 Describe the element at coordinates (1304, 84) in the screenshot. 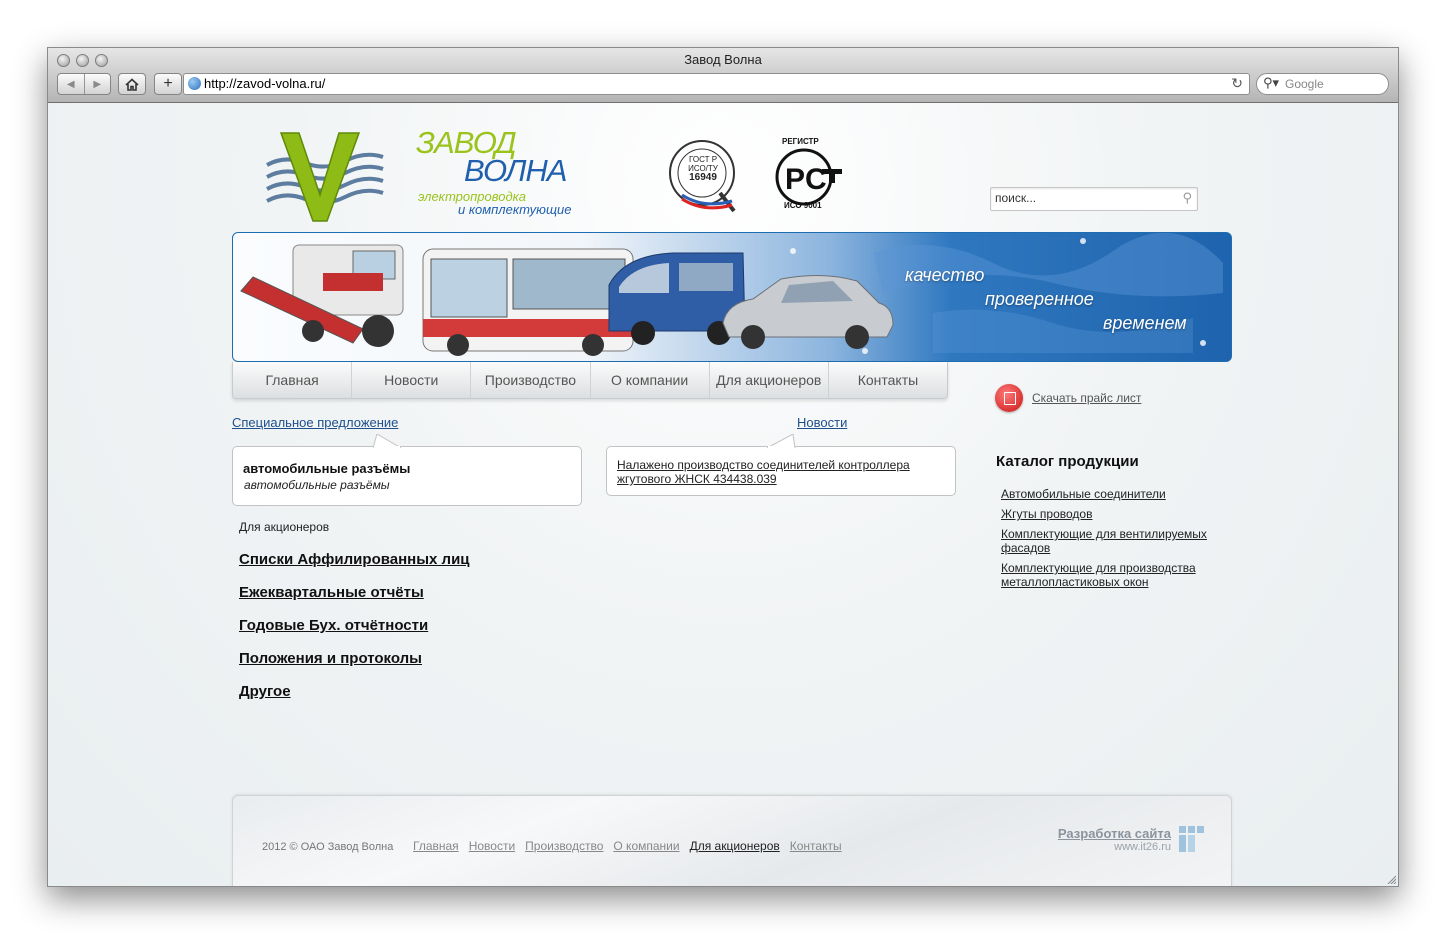

I see `browser-search-placeholder: Google` at that location.